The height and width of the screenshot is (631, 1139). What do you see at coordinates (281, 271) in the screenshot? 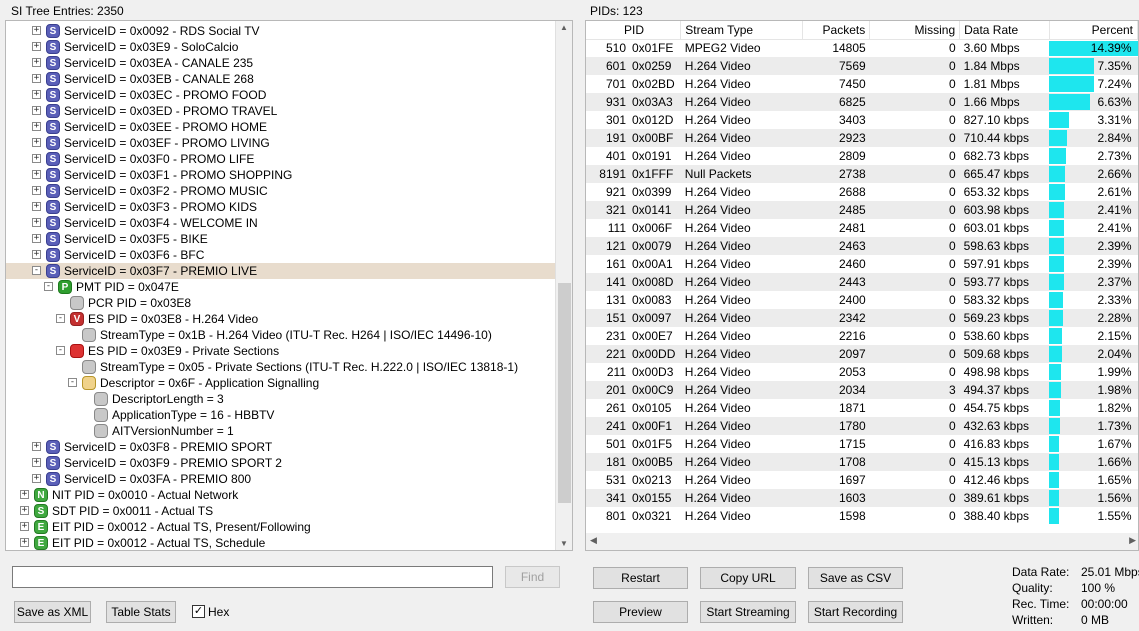
I see `tree-node: - S ServiceID = 0x03F7 - PREMIO LIVE` at bounding box center [281, 271].